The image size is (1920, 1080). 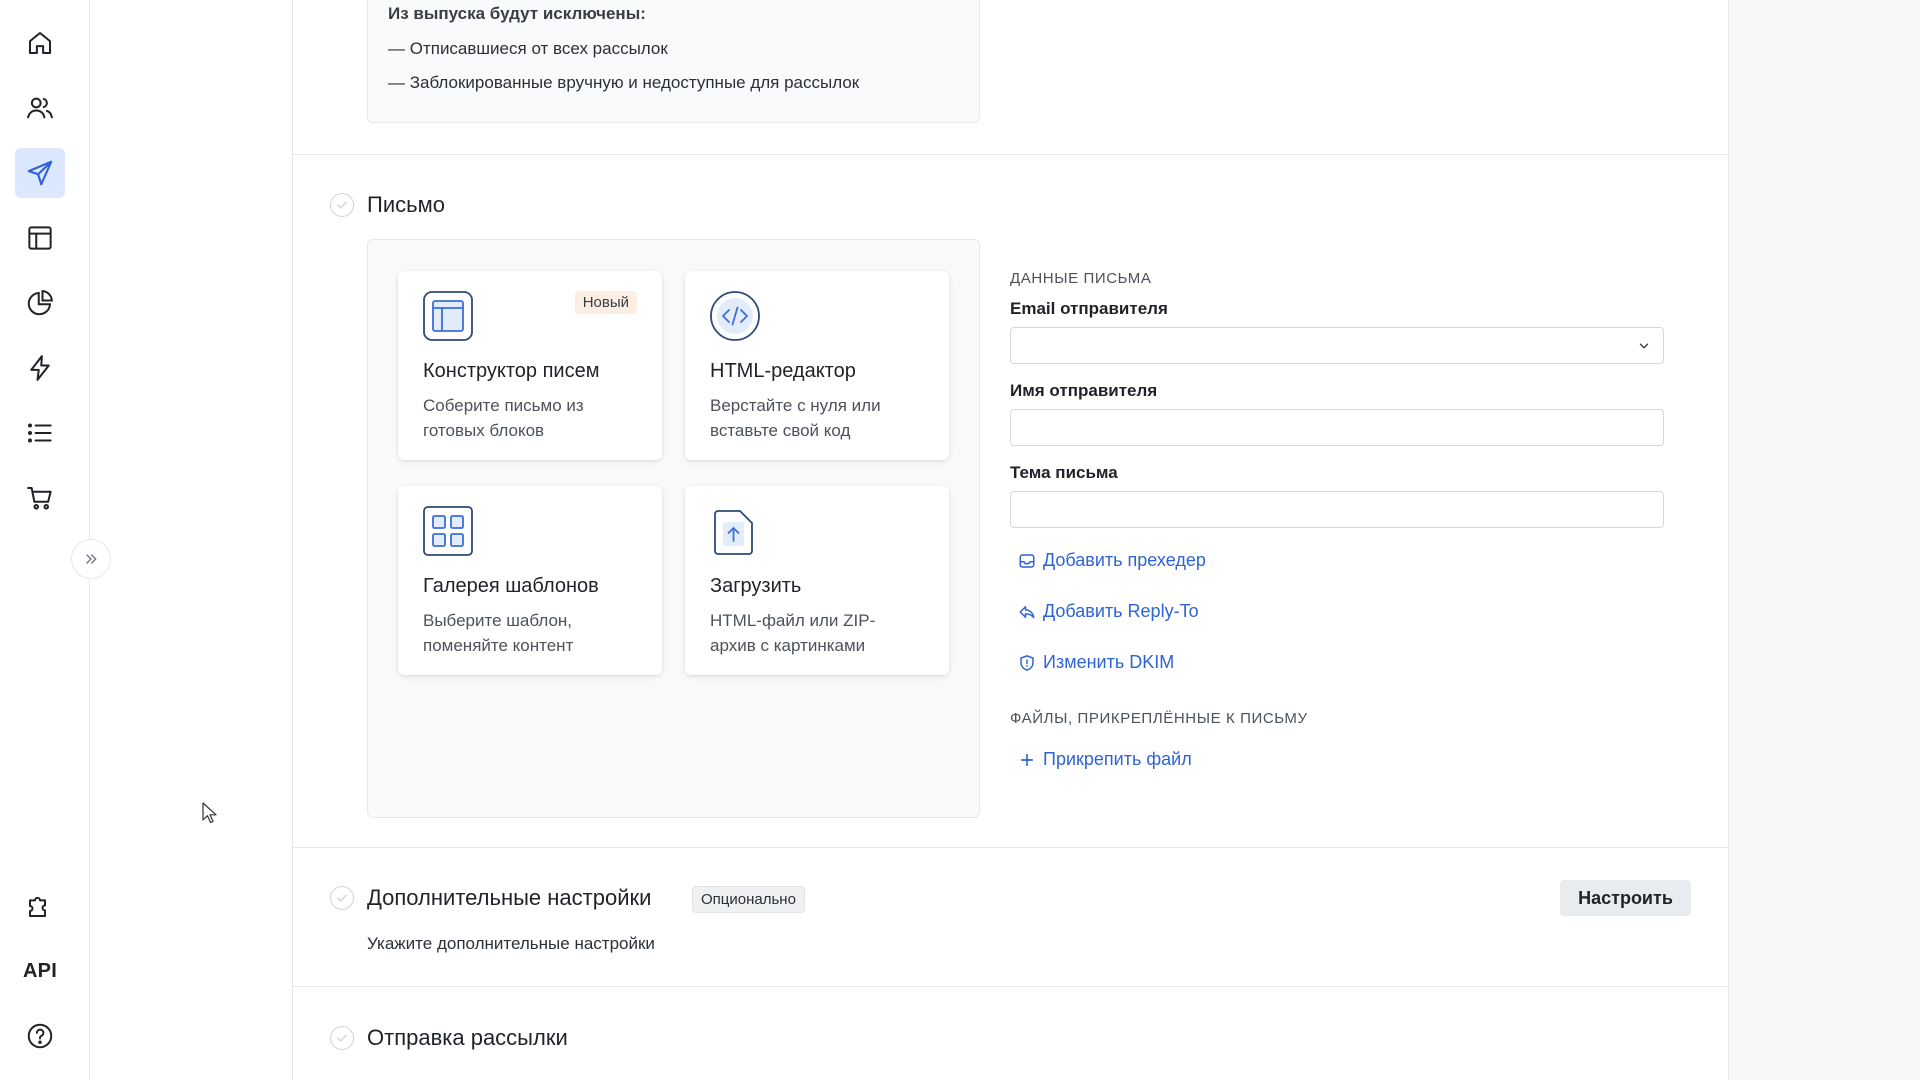 What do you see at coordinates (1089, 308) in the screenshot?
I see `sender-email-label: Email отправителя` at bounding box center [1089, 308].